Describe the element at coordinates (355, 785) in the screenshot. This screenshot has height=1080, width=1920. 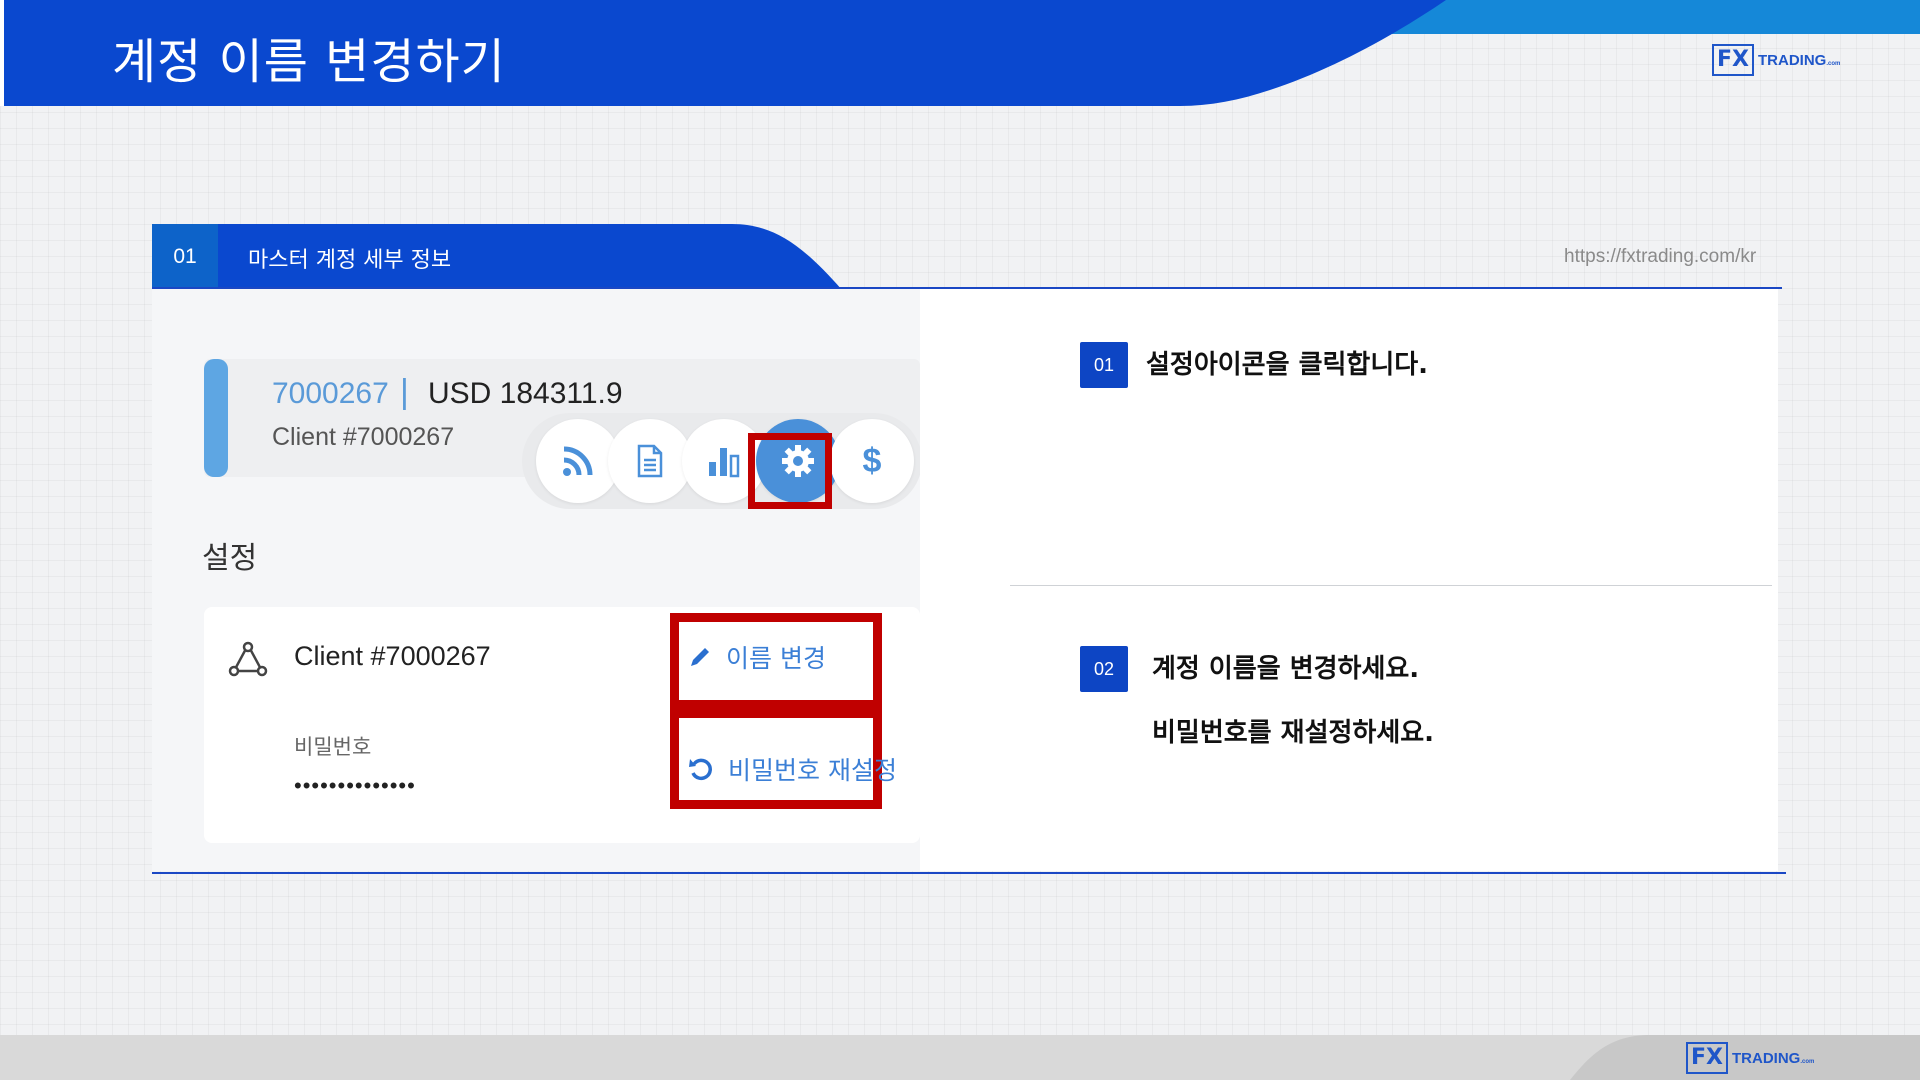
I see `password-value: ••••••••••••••` at that location.